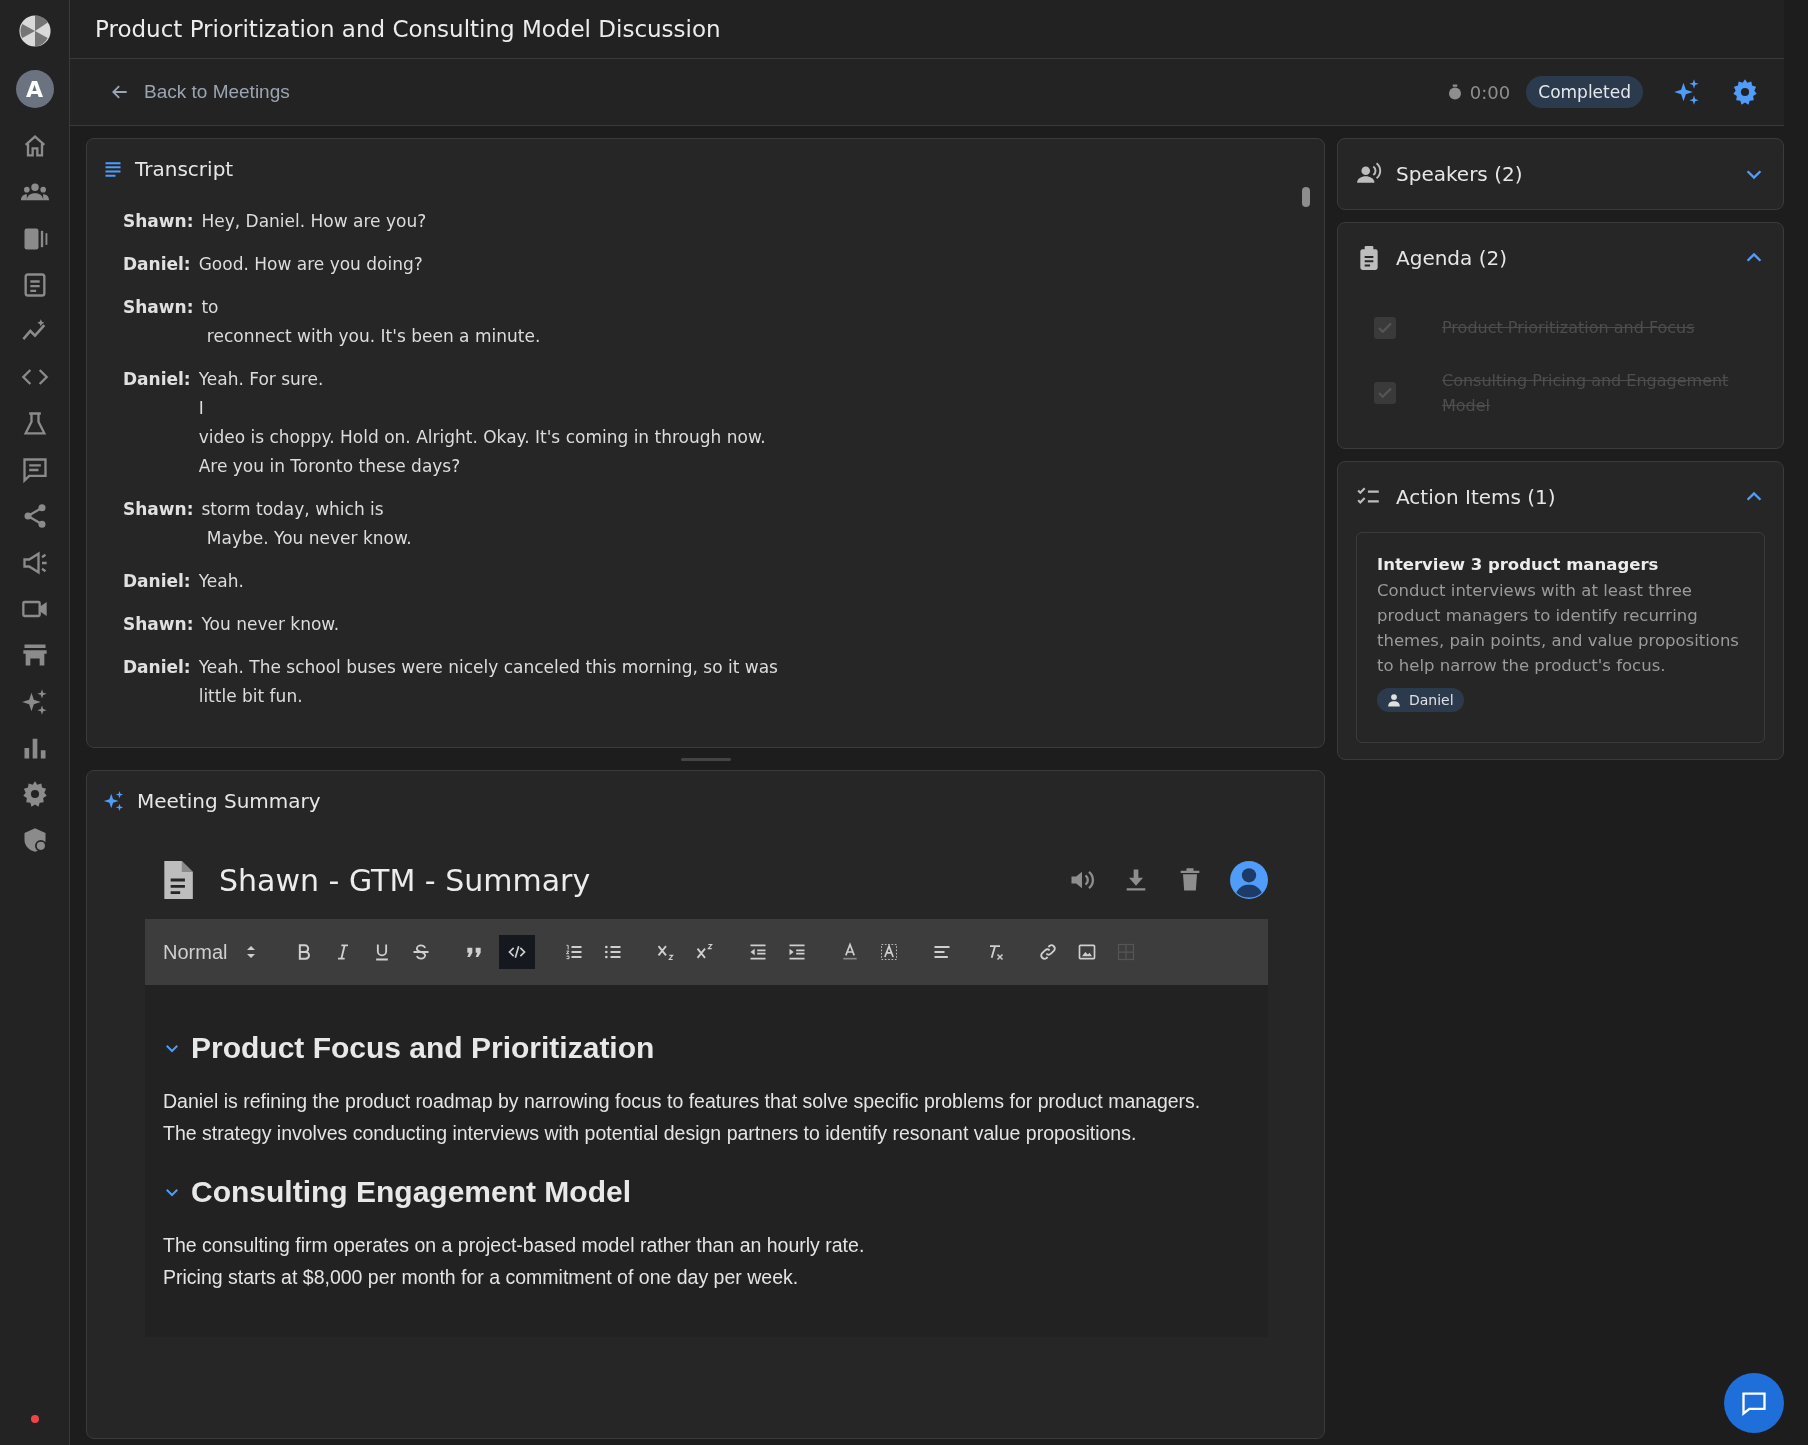 This screenshot has height=1445, width=1808. I want to click on transcript-line: Are you in Toronto these days?, so click(330, 466).